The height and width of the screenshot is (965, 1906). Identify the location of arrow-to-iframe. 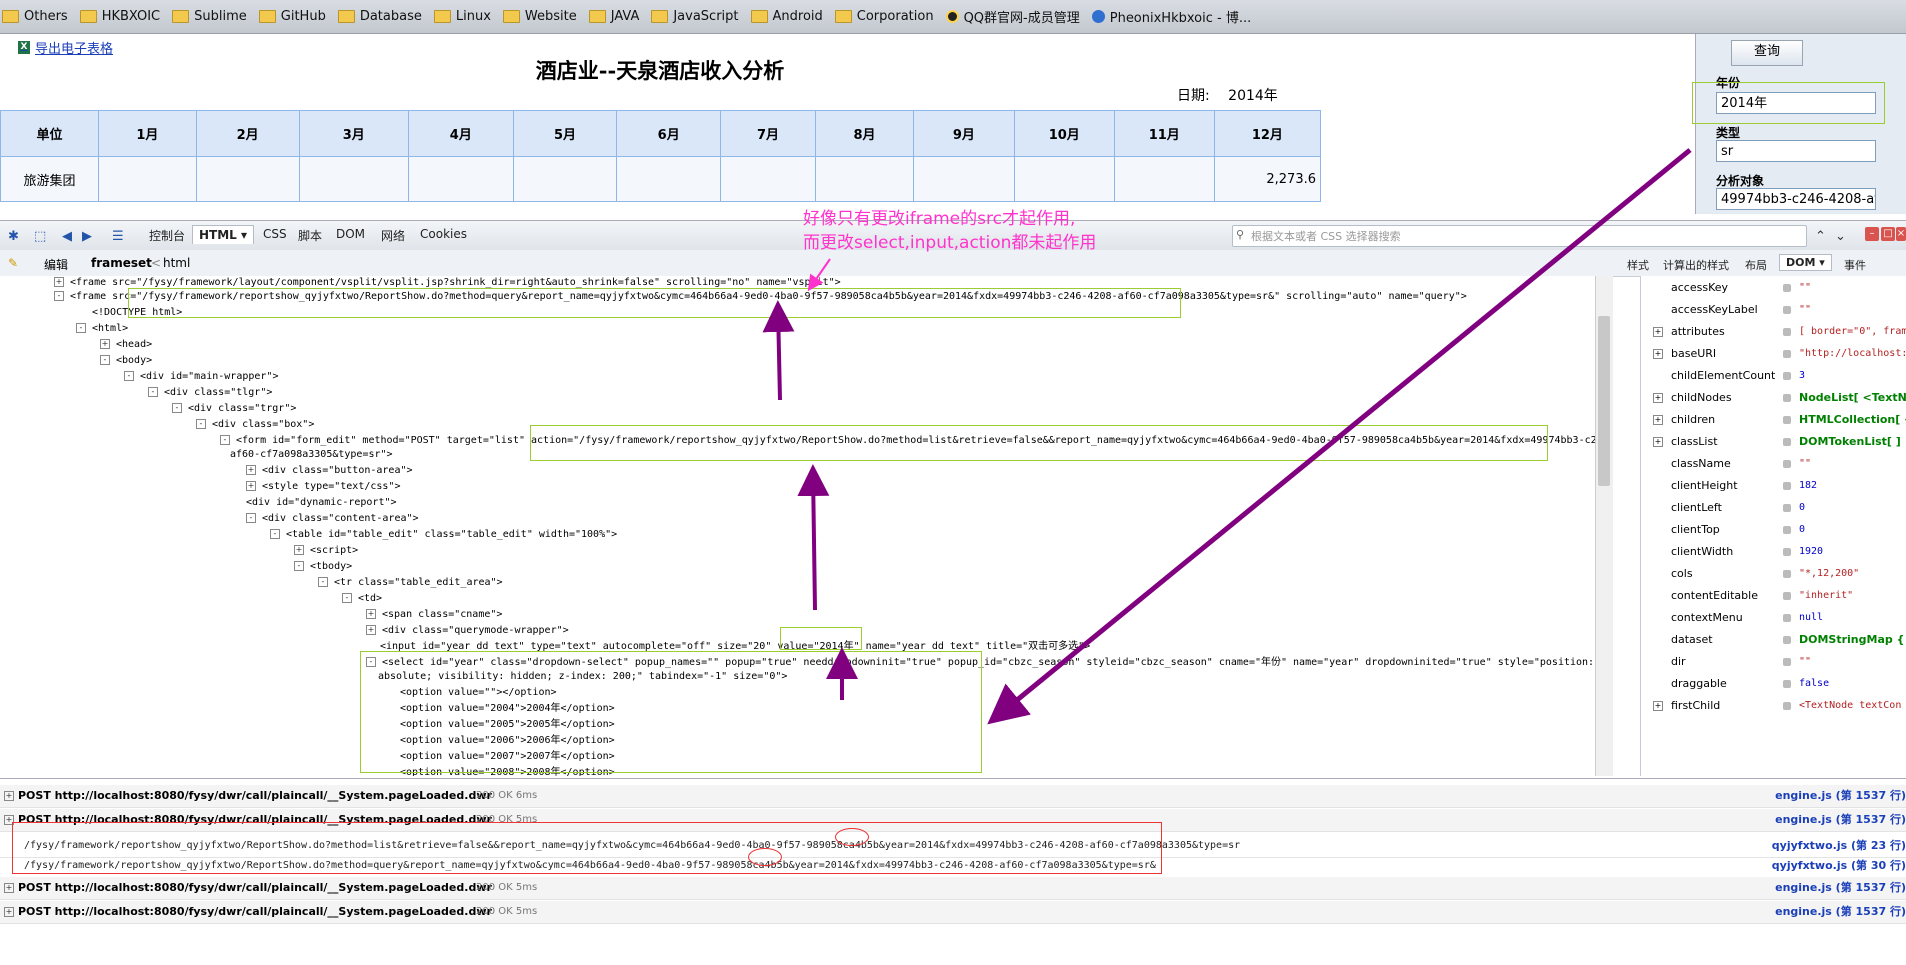
(778, 350).